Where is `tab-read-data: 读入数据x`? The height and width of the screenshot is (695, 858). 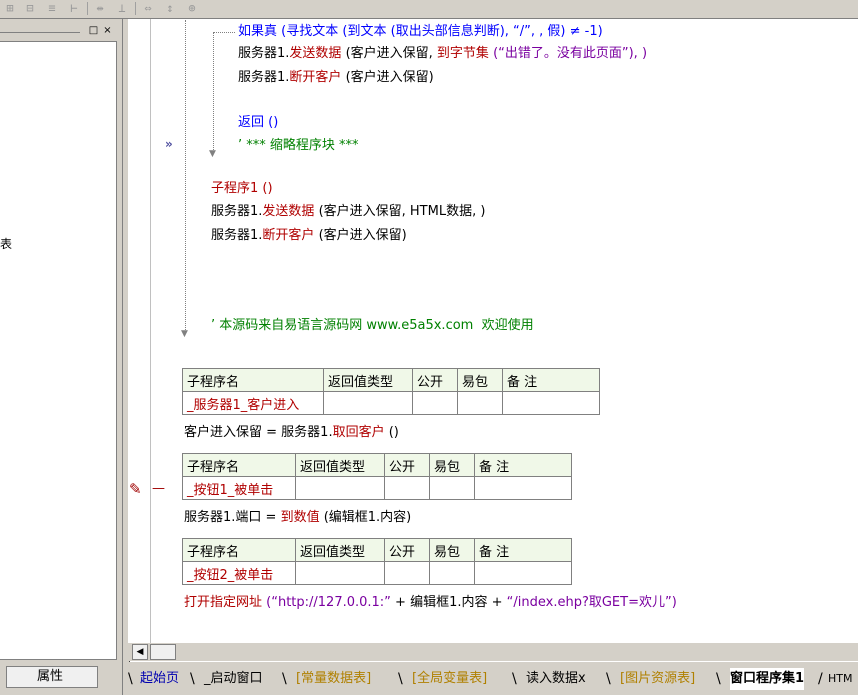 tab-read-data: 读入数据x is located at coordinates (556, 679).